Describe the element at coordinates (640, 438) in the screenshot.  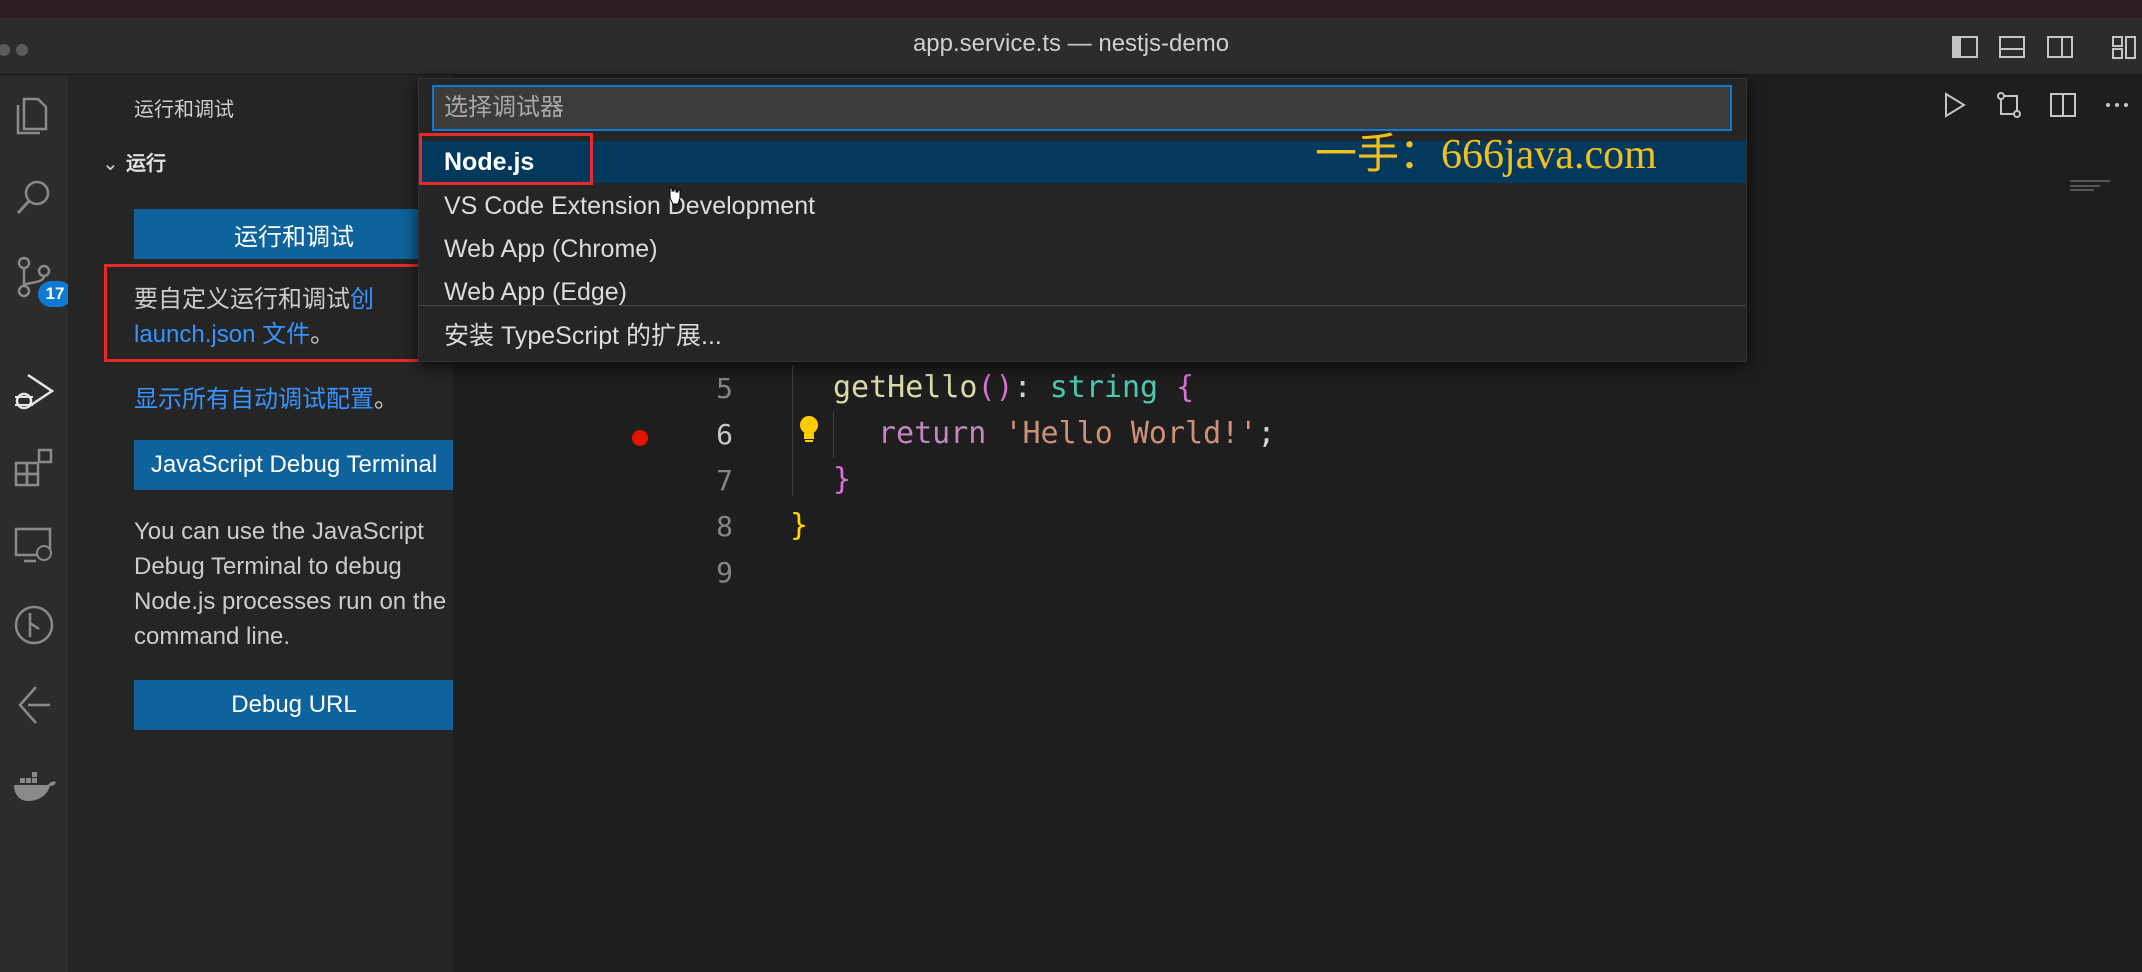
I see `breakpoint-marker` at that location.